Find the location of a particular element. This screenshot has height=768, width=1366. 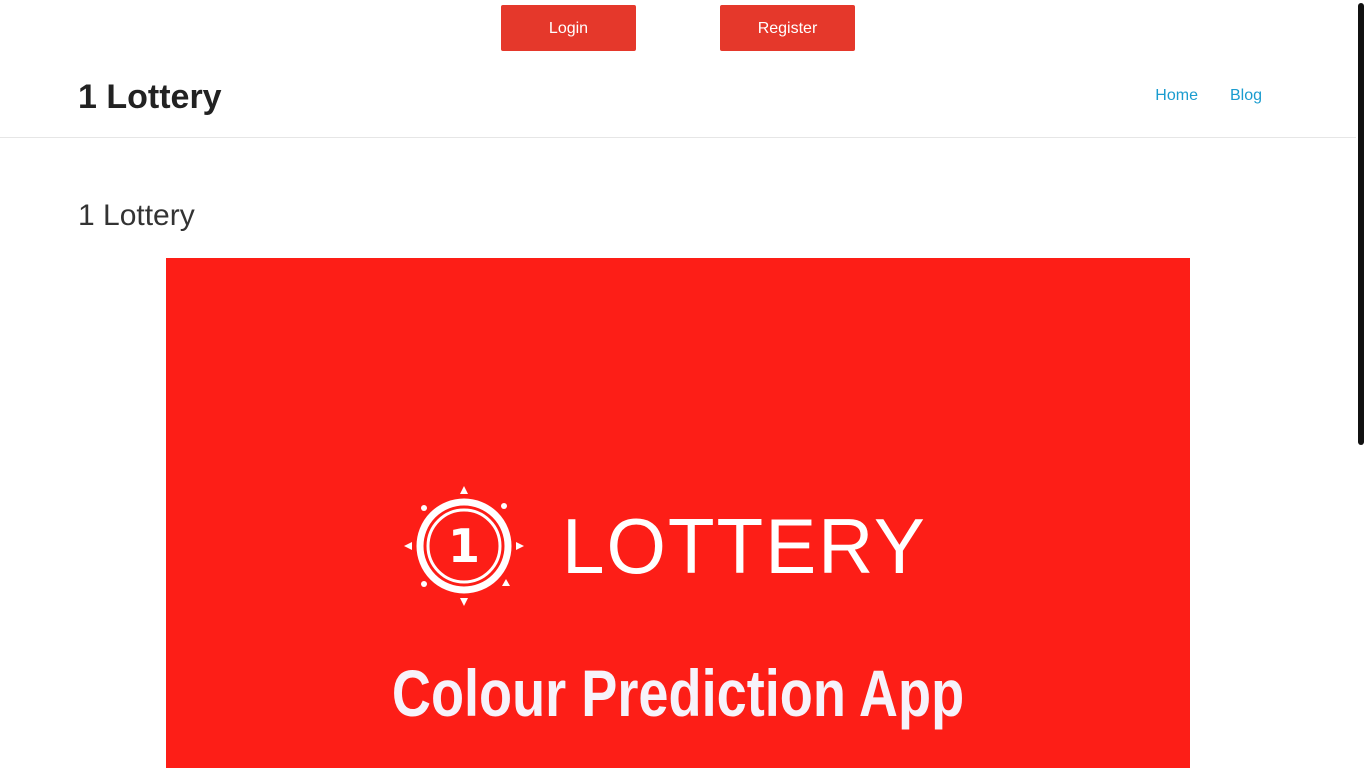

login-button: Login is located at coordinates (568, 28).